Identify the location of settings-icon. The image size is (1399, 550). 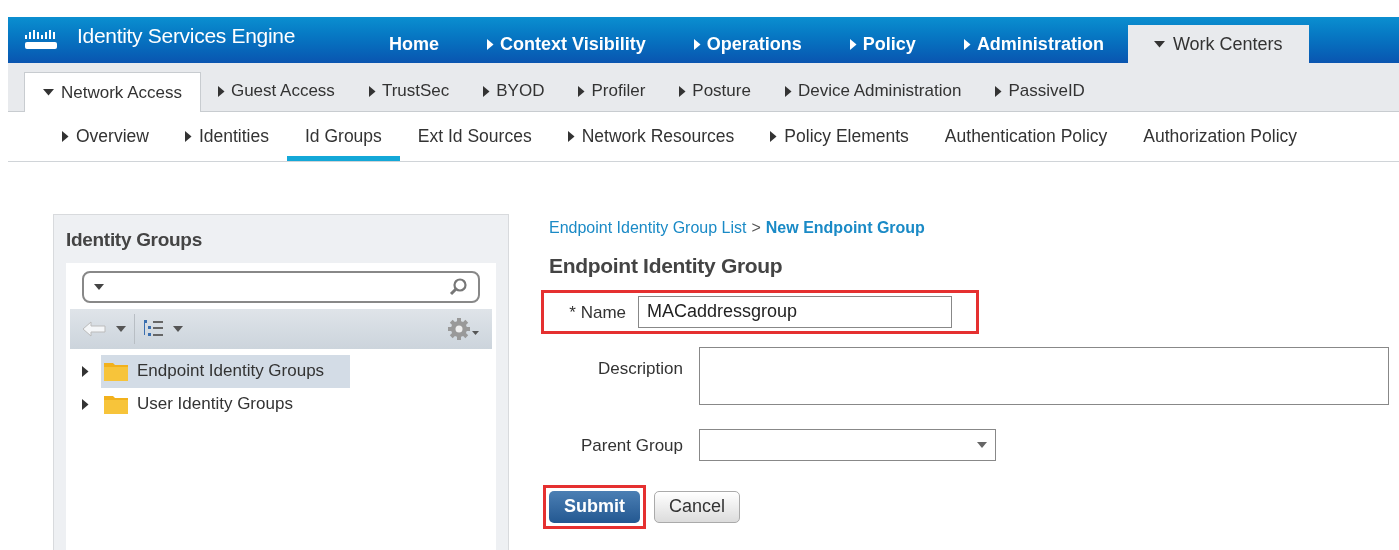
(463, 328).